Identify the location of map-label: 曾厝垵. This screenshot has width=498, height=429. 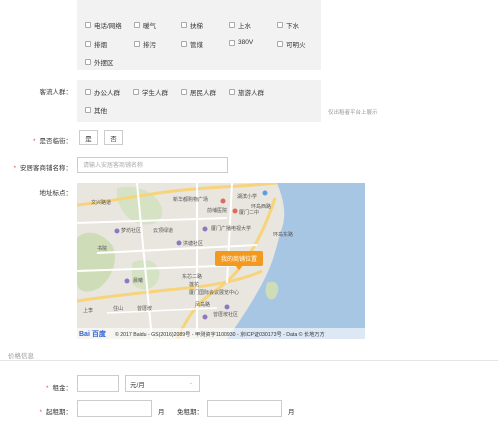
(145, 309).